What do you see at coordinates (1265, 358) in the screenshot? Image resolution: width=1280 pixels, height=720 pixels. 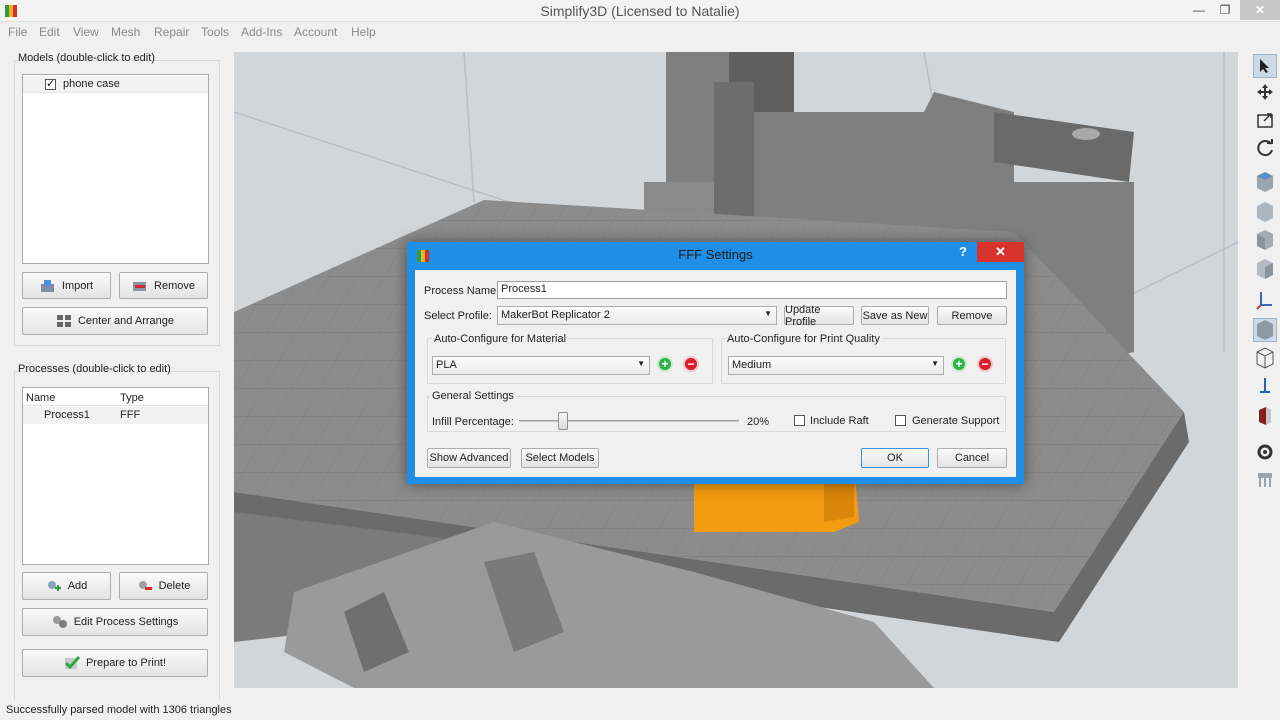 I see `wireframe-view-icon` at bounding box center [1265, 358].